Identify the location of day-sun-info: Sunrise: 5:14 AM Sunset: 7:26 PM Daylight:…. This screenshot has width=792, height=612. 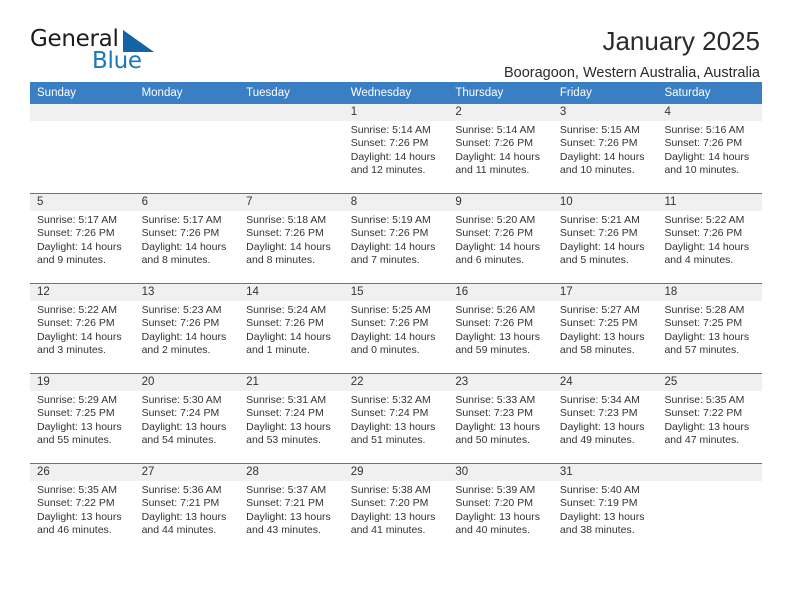
(500, 149).